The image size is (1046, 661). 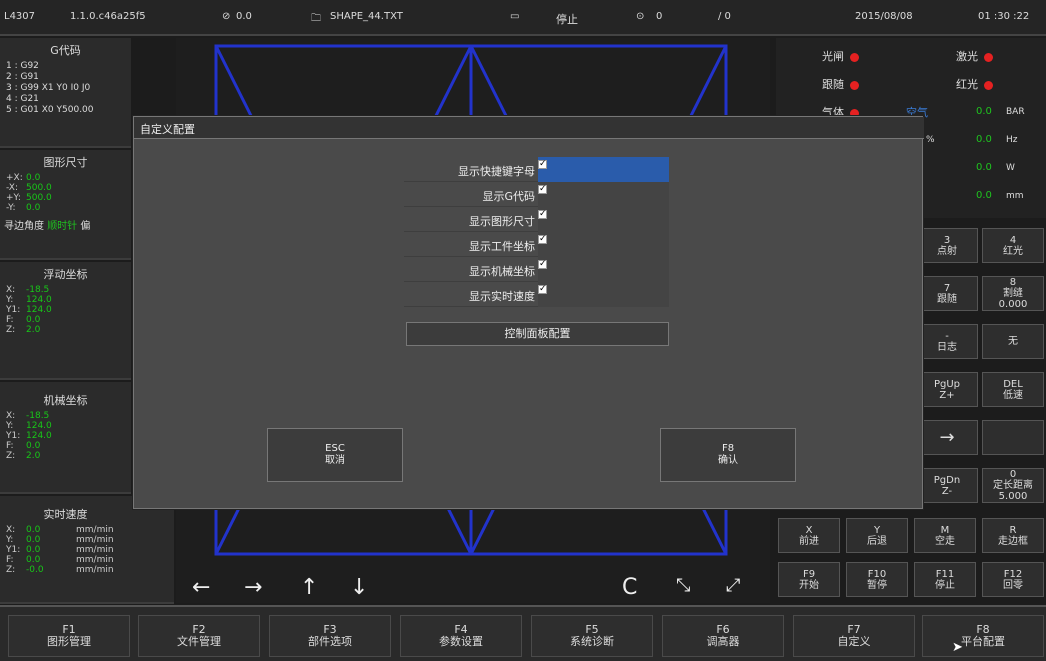 What do you see at coordinates (309, 587) in the screenshot?
I see `pan-up-icon: ↑` at bounding box center [309, 587].